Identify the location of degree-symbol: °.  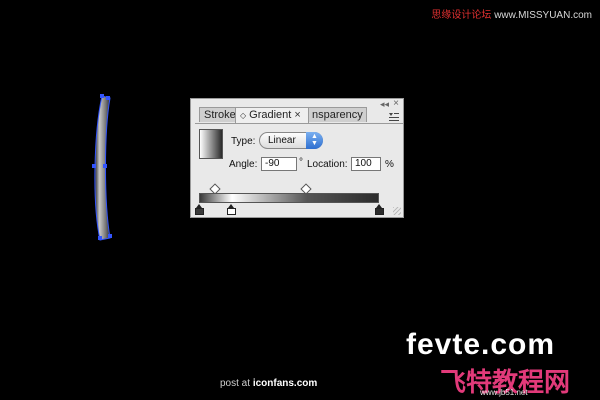
(301, 162).